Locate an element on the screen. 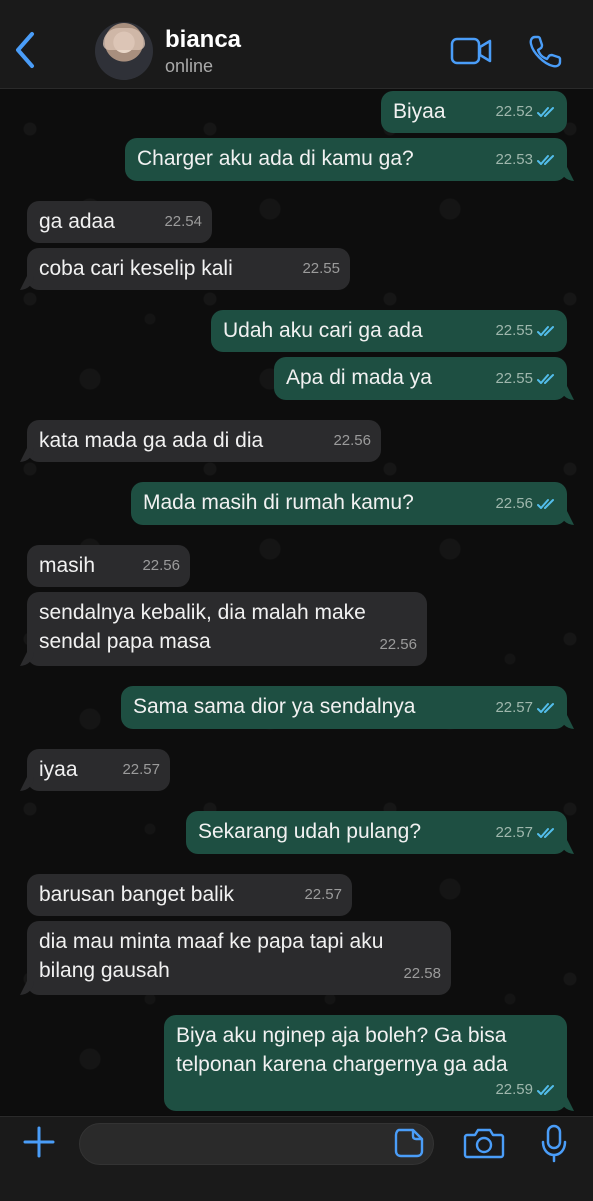 The image size is (593, 1201). message-meta: 22.58 is located at coordinates (422, 973).